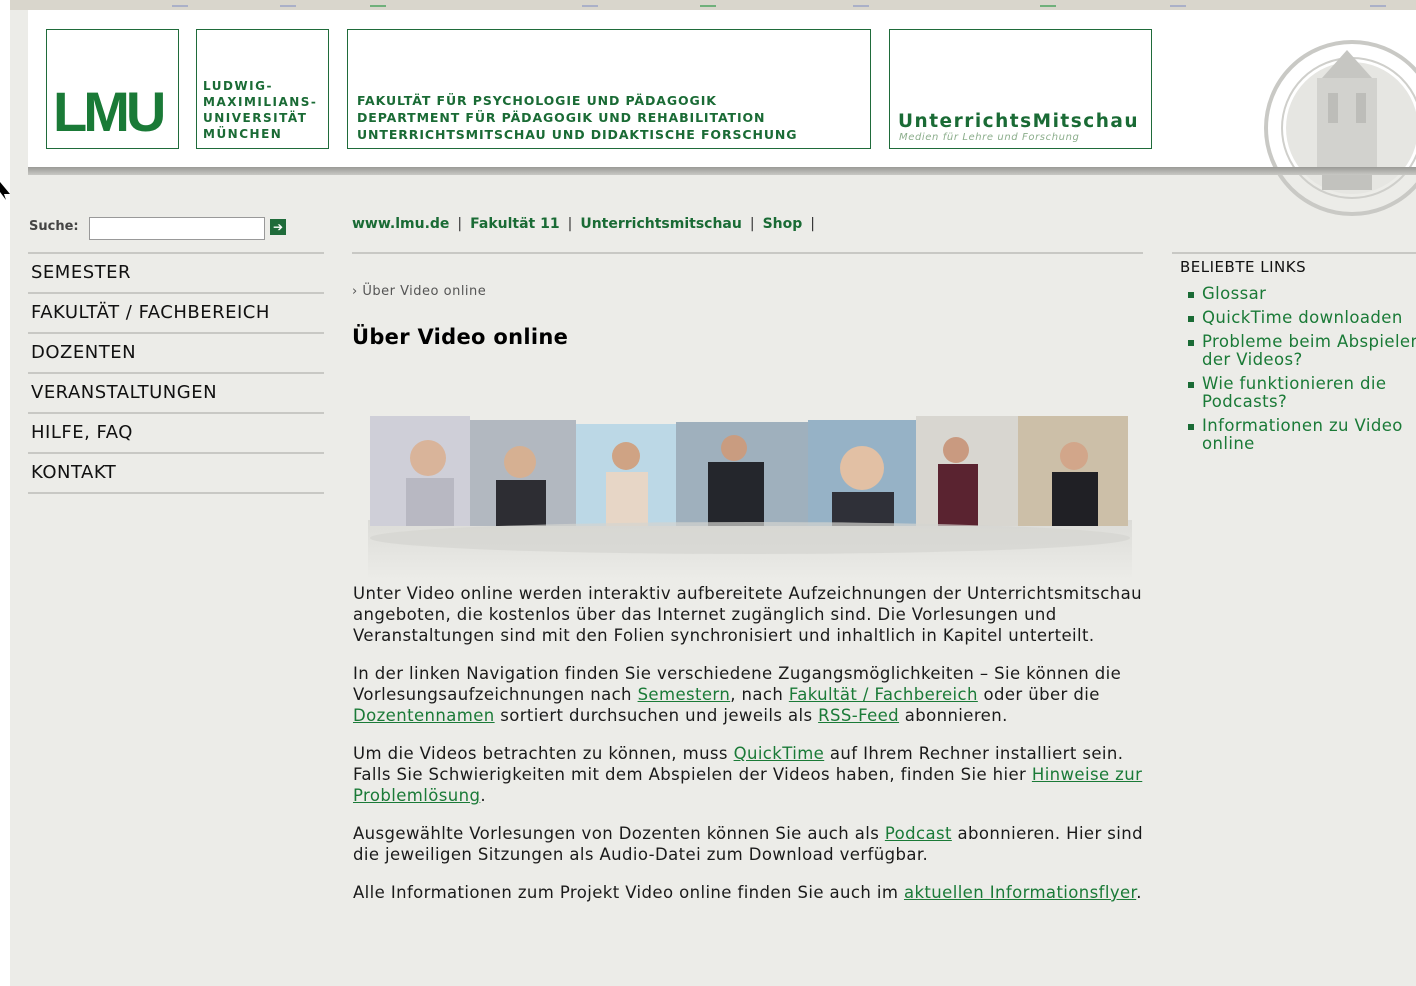 This screenshot has height=986, width=1416. What do you see at coordinates (722, 171) in the screenshot?
I see `header-divider` at bounding box center [722, 171].